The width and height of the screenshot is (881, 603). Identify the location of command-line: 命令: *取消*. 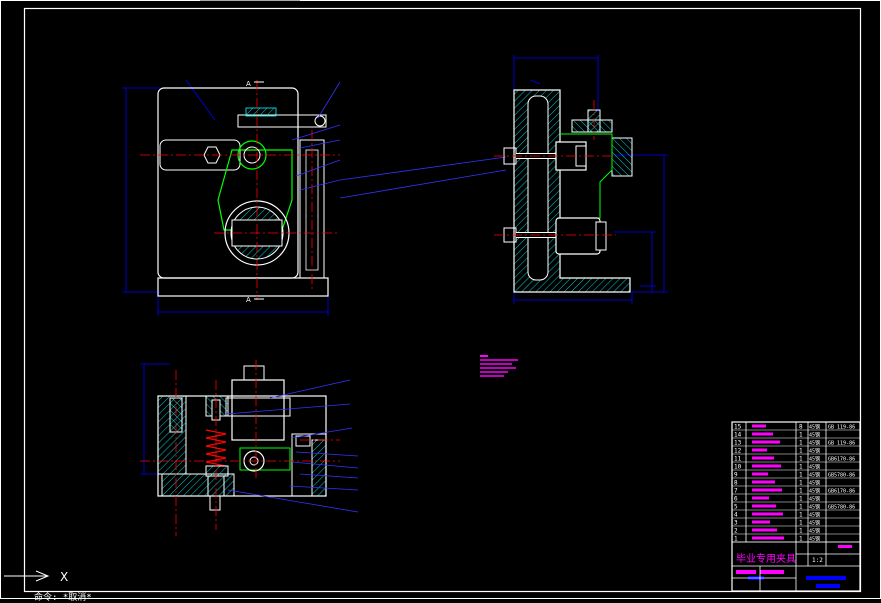
(63, 596).